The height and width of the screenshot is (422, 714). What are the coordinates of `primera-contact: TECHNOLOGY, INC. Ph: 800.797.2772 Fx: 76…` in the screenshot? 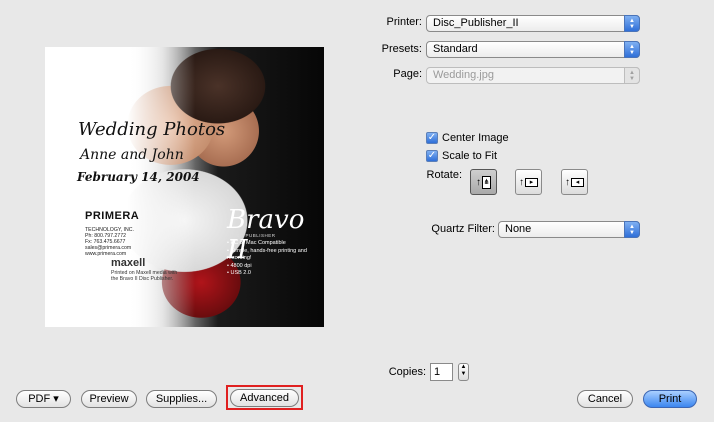 It's located at (109, 242).